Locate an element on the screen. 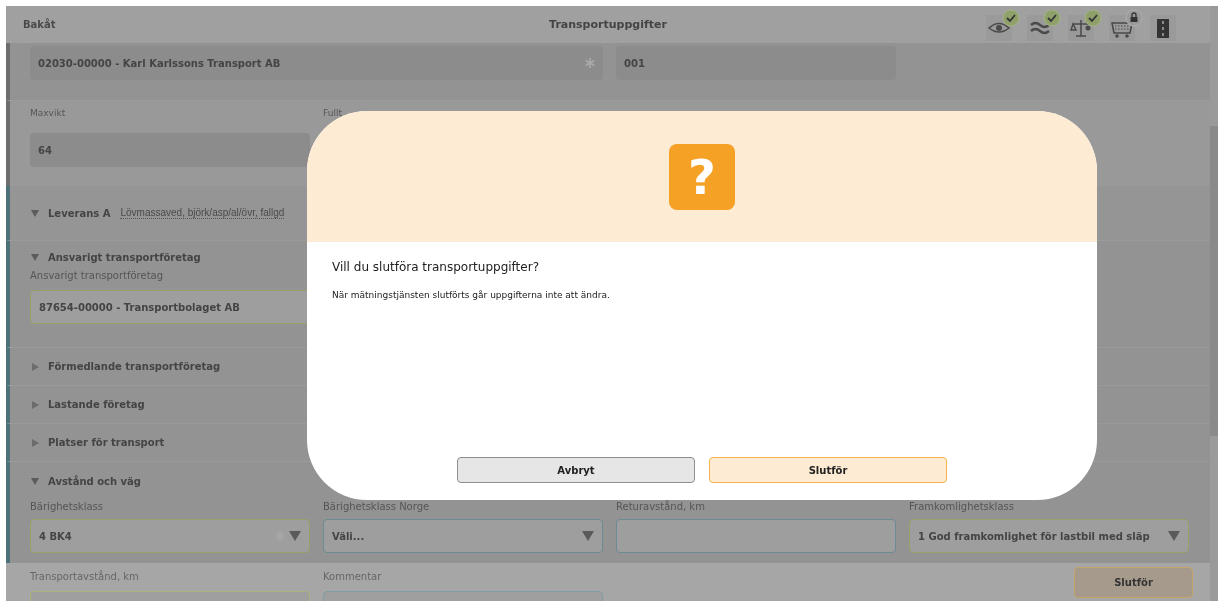 The width and height of the screenshot is (1222, 601). delivery-summary: Lövmassaved, björk/asp/al/övr, fallgd is located at coordinates (202, 213).